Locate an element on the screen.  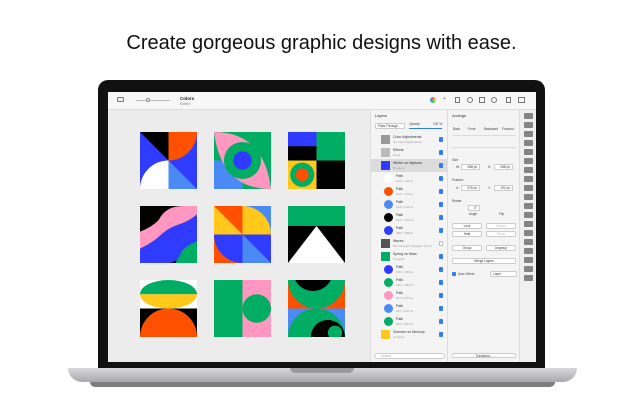
backward-button: Backward is located at coordinates (491, 129).